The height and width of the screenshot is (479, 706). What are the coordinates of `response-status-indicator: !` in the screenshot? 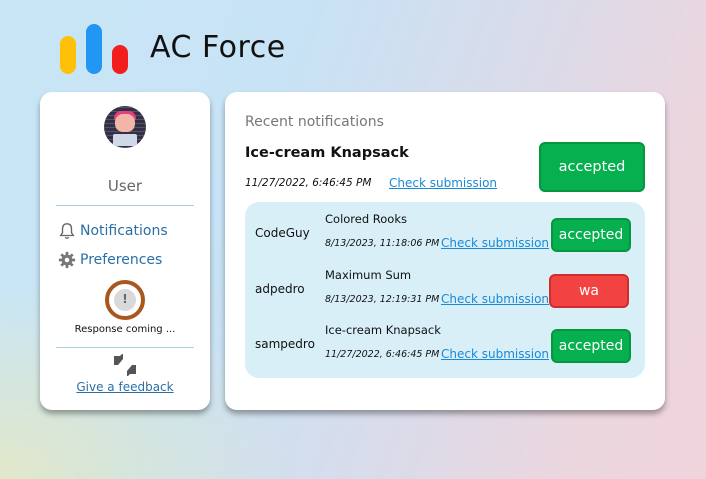 It's located at (125, 300).